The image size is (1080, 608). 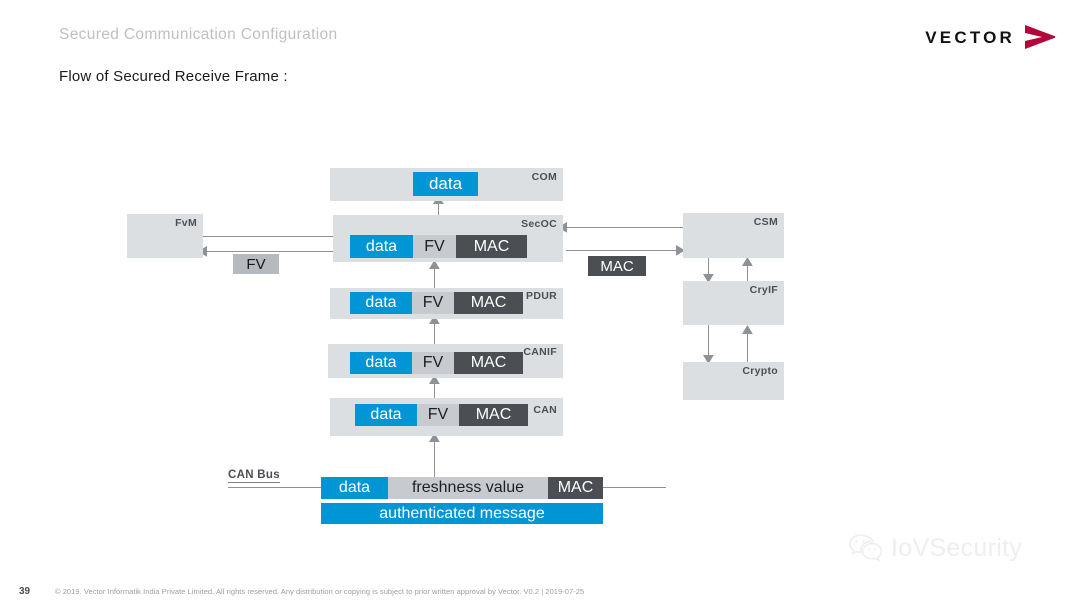 I want to click on module-cryif: CryIF, so click(x=733, y=303).